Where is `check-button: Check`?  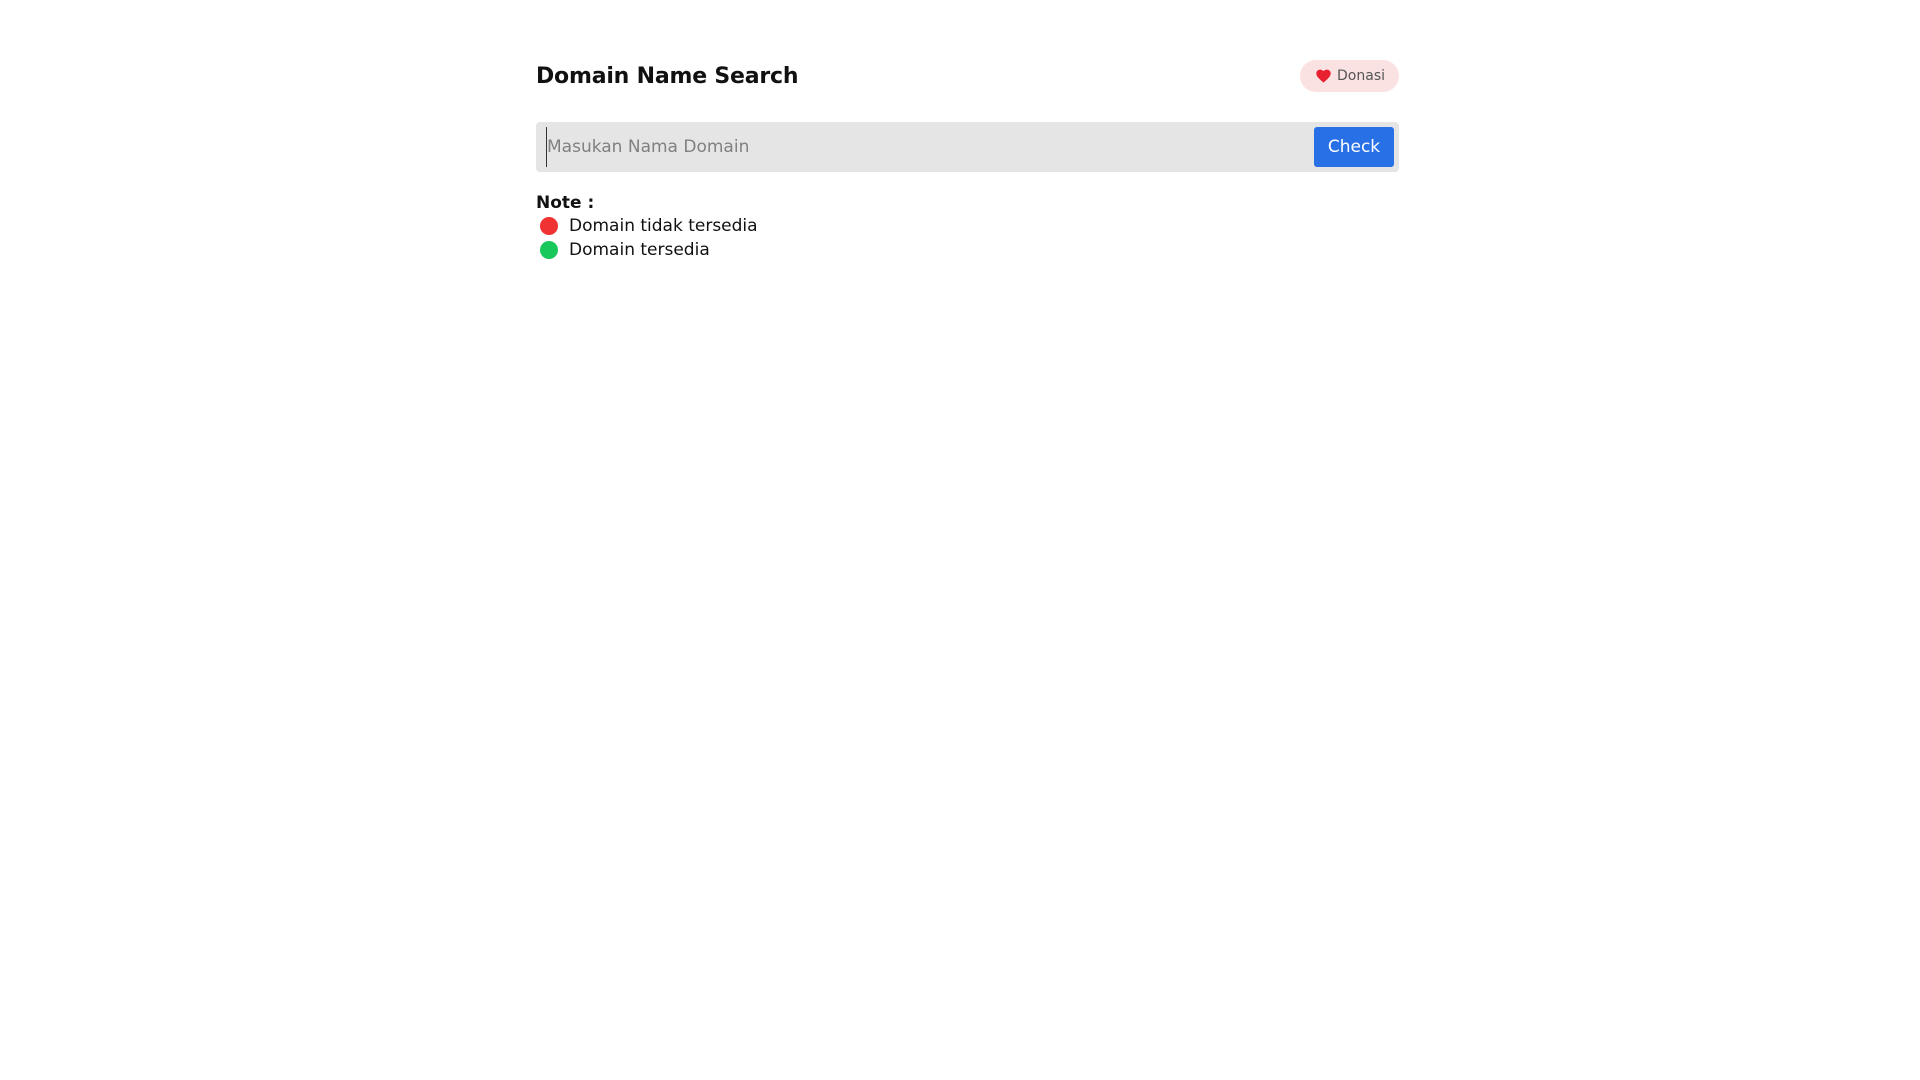 check-button: Check is located at coordinates (1354, 147).